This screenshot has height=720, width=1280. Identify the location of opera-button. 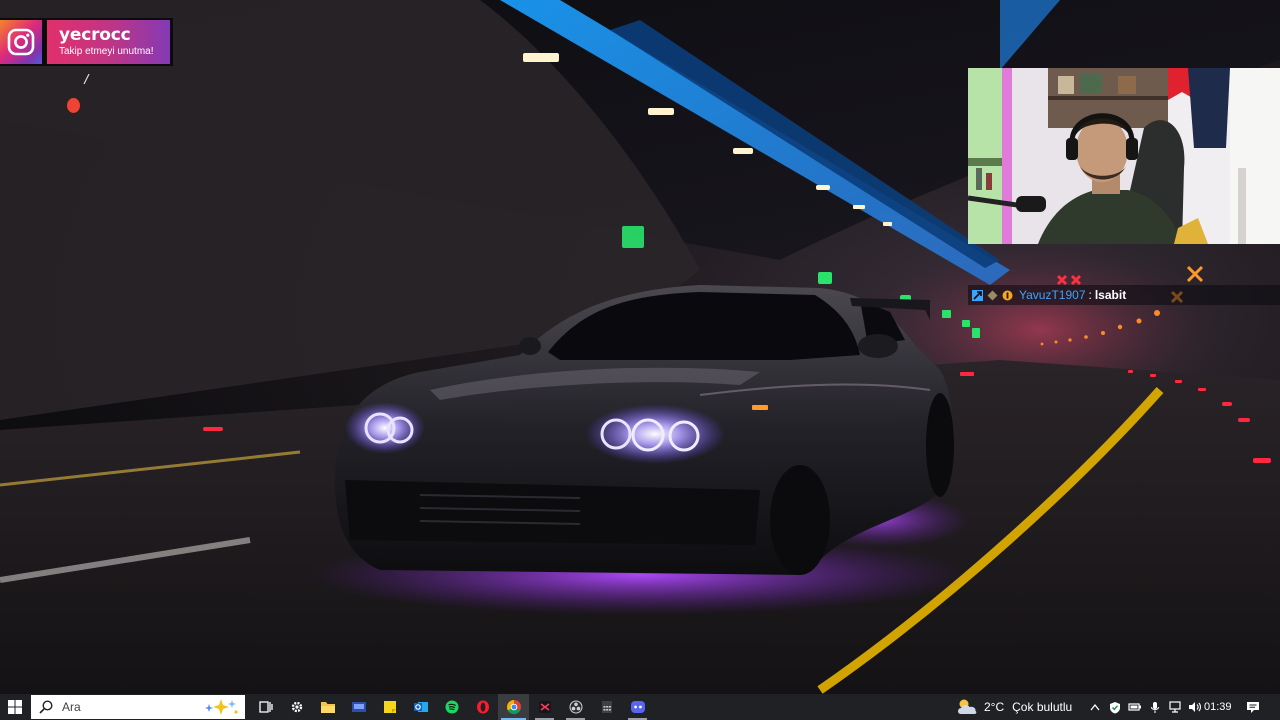
(482, 707).